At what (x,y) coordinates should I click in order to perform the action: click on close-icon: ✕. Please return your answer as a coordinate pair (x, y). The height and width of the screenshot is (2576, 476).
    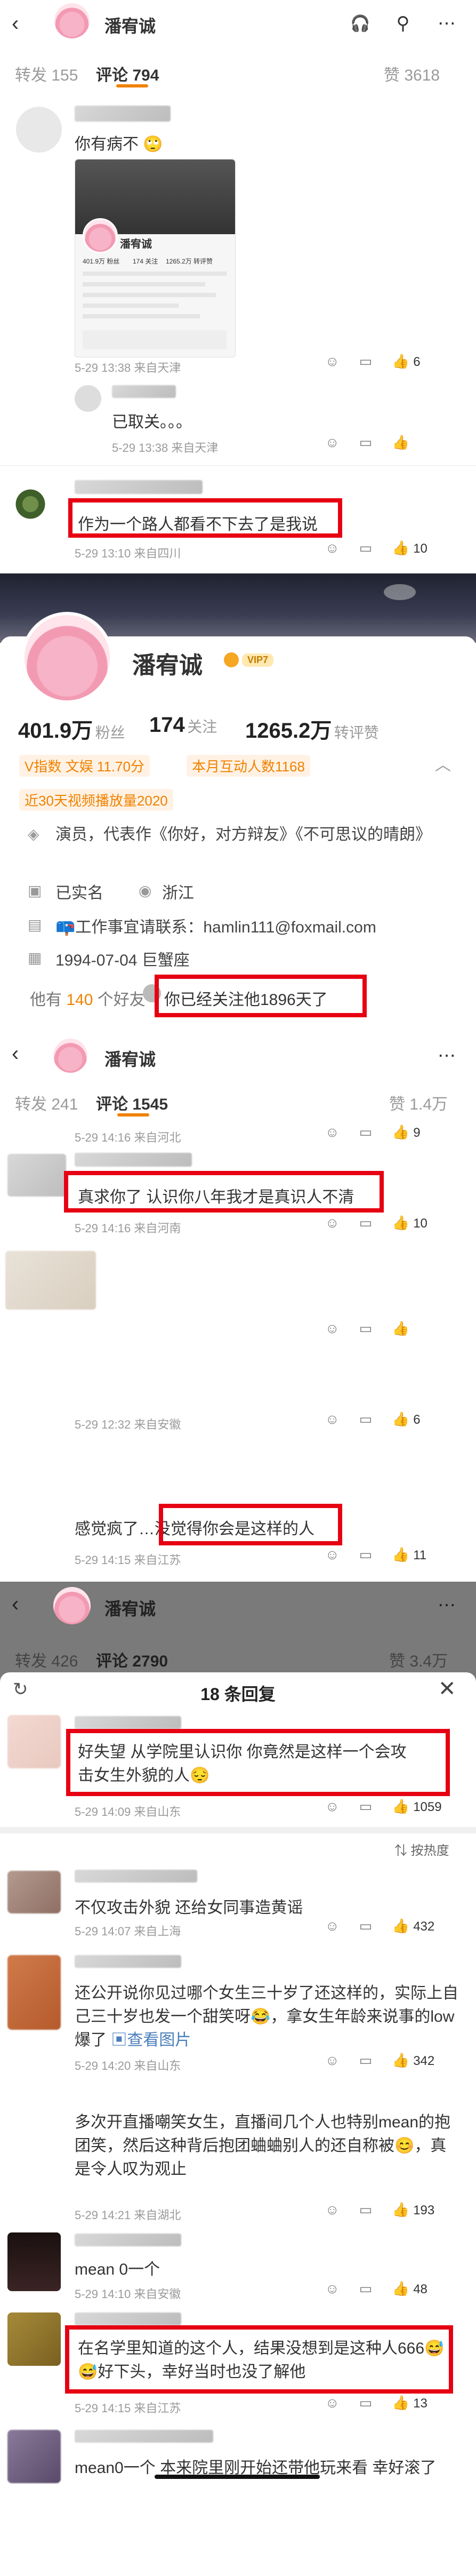
    Looking at the image, I should click on (447, 1689).